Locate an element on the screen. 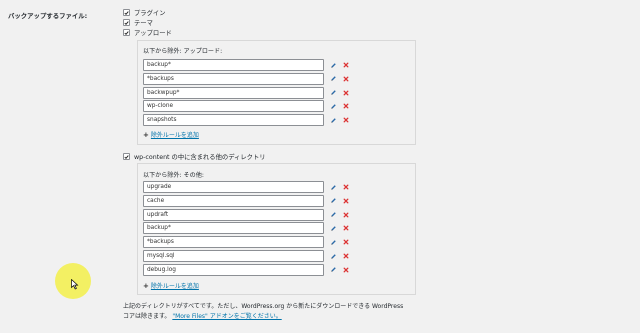 The image size is (640, 333). add-exclusion-other-link: + 除外ルールを追加 is located at coordinates (171, 286).